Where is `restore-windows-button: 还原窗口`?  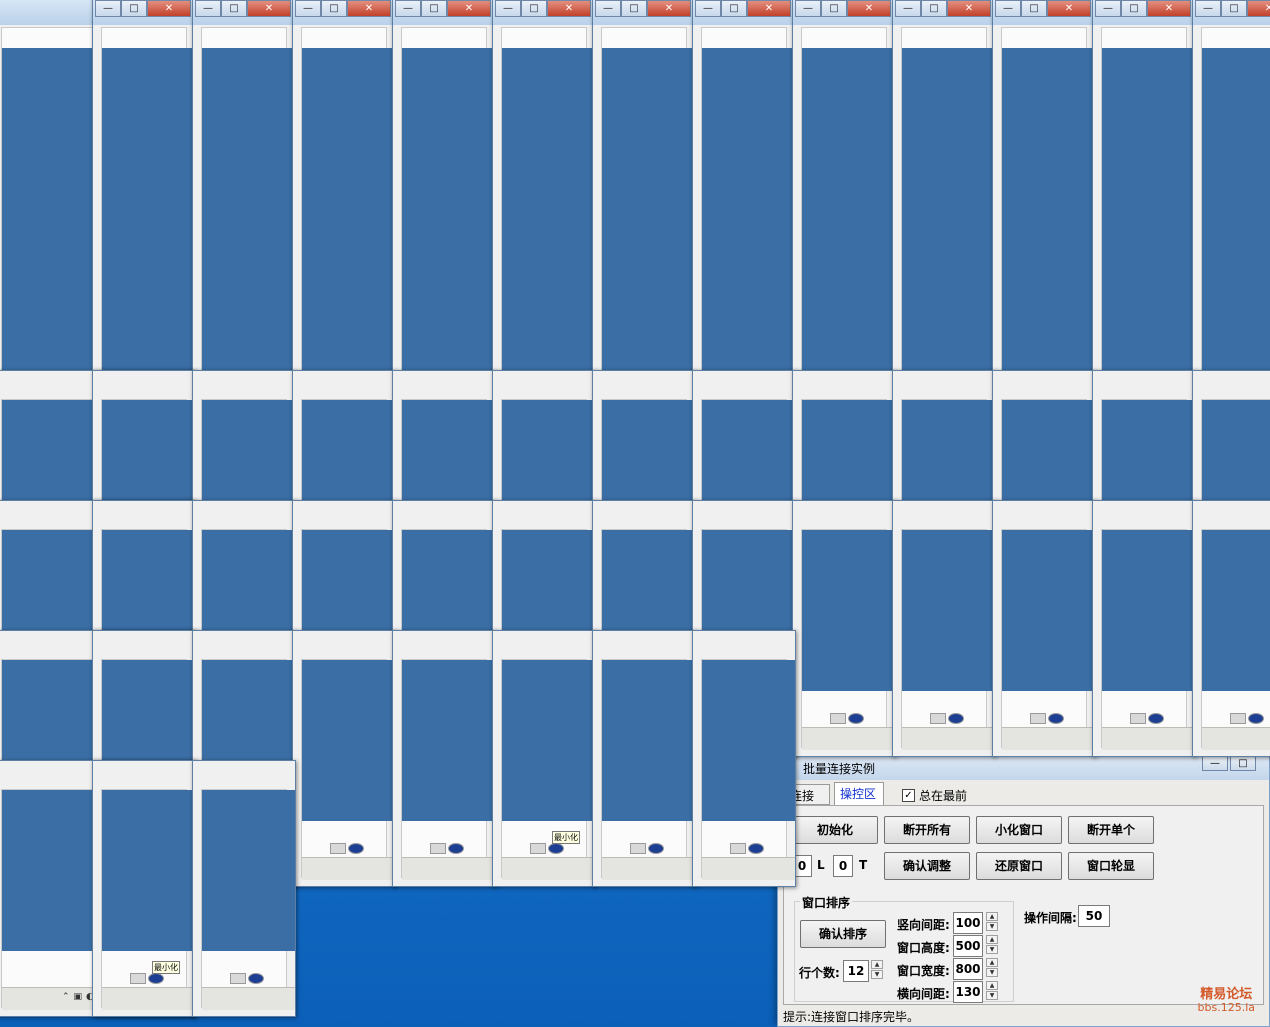
restore-windows-button: 还原窗口 is located at coordinates (1019, 866).